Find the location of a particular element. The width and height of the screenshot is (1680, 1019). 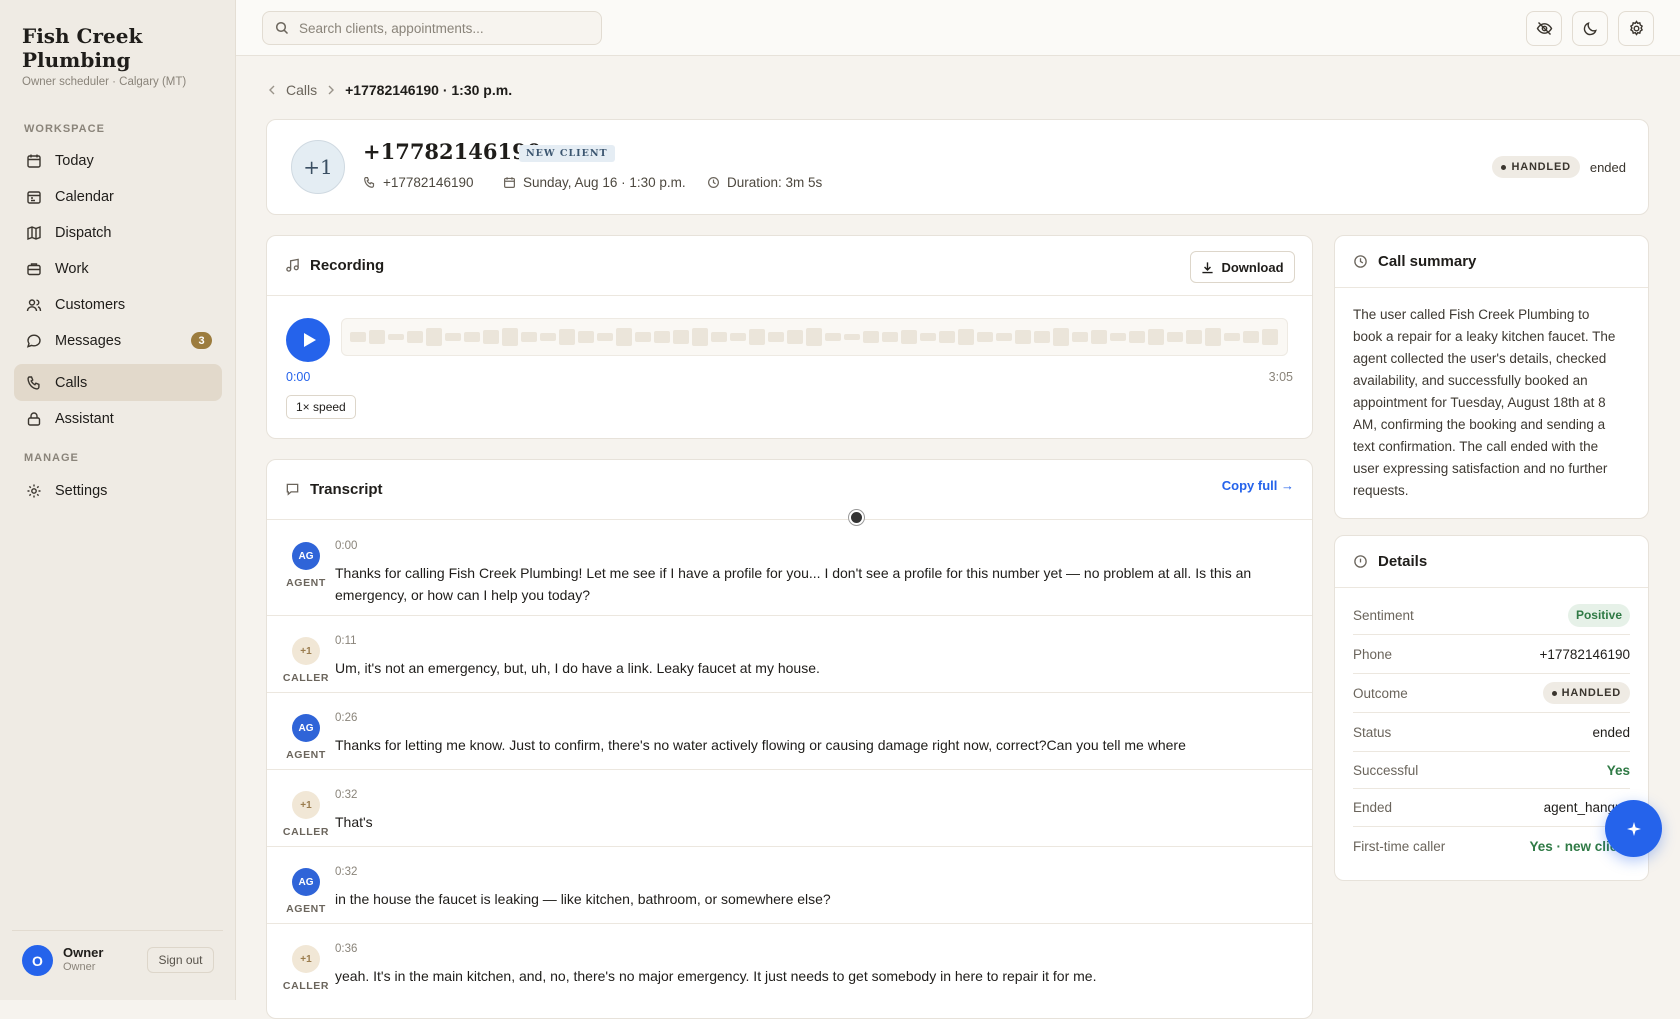

download-button: Download is located at coordinates (1242, 267).